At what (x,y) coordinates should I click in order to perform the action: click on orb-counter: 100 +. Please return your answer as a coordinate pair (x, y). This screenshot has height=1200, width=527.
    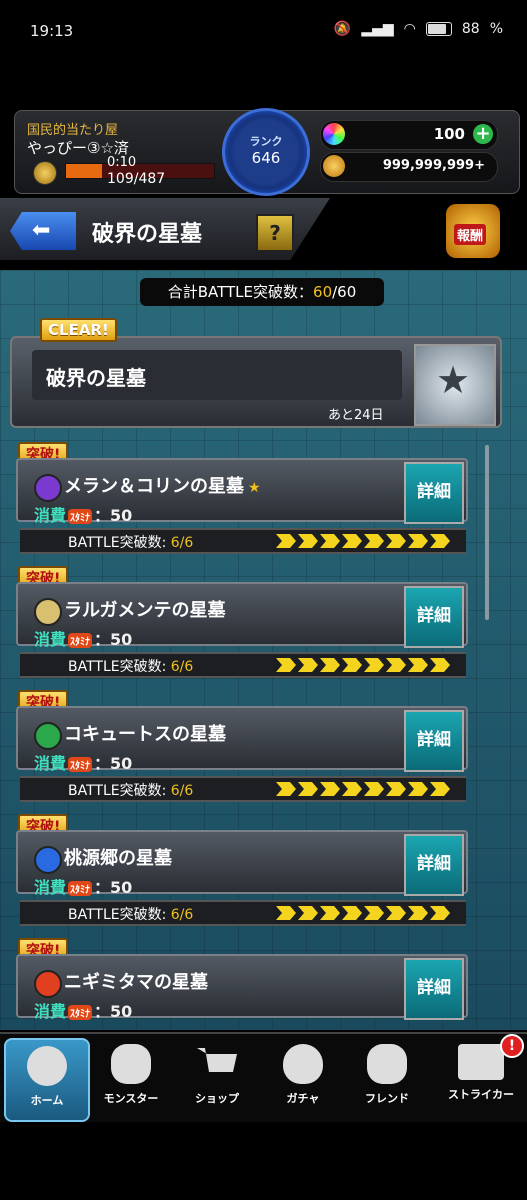
    Looking at the image, I should click on (409, 135).